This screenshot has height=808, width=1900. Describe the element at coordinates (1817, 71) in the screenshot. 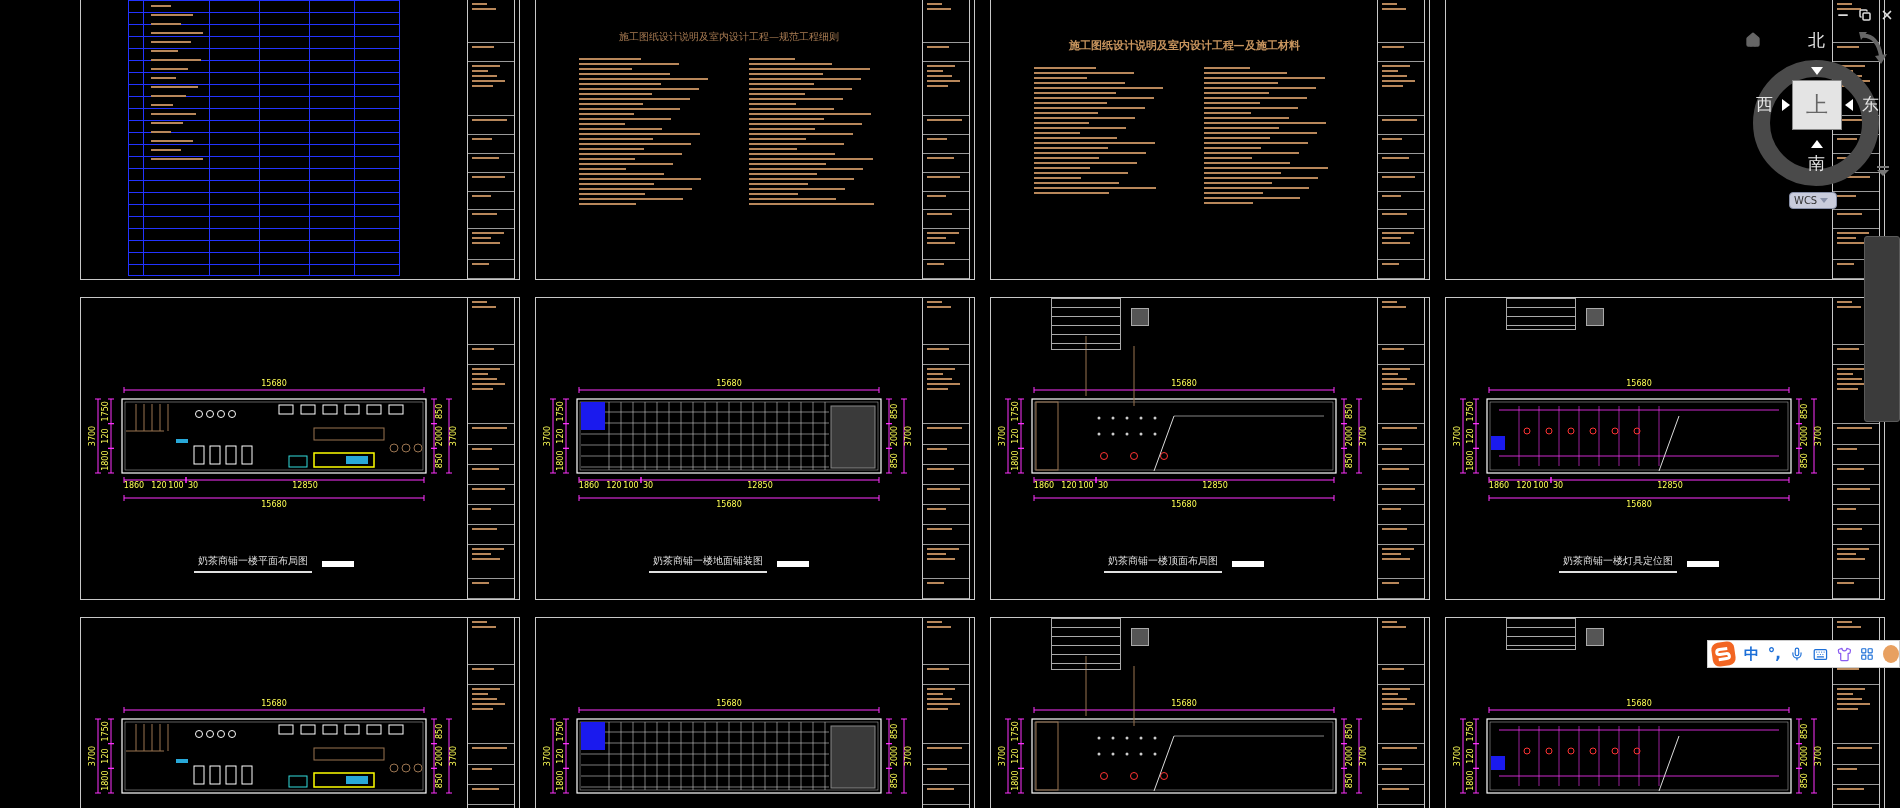

I see `arrow-down-icon` at that location.